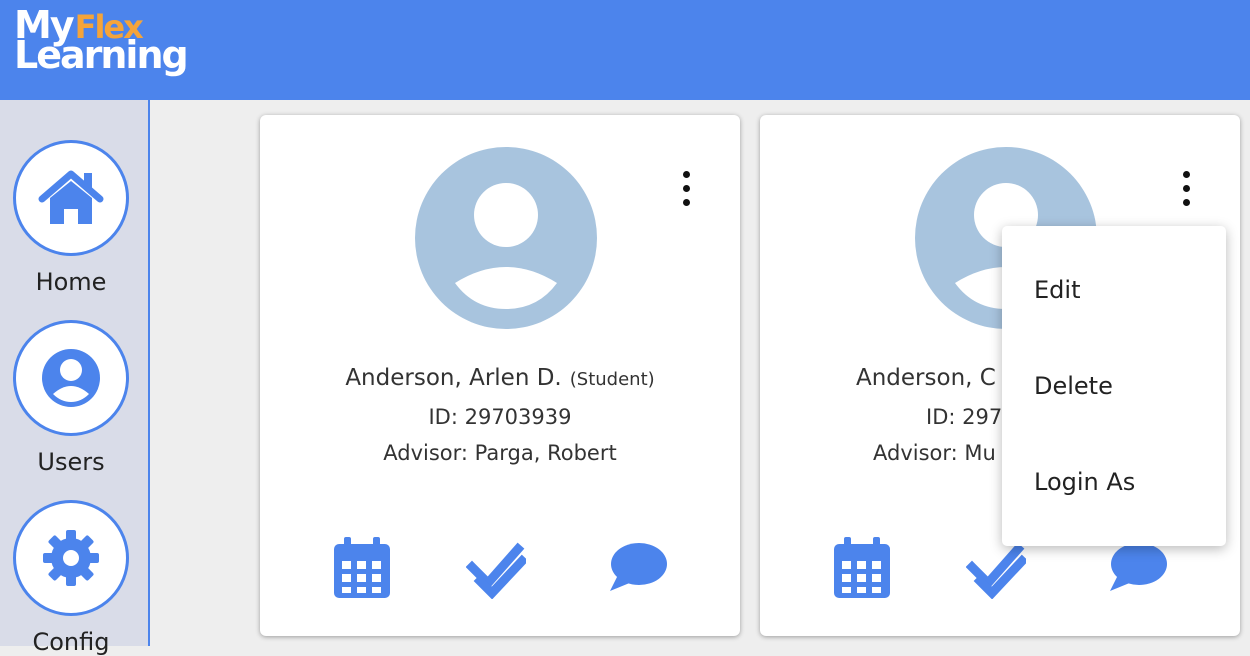  I want to click on user-icon, so click(71, 378).